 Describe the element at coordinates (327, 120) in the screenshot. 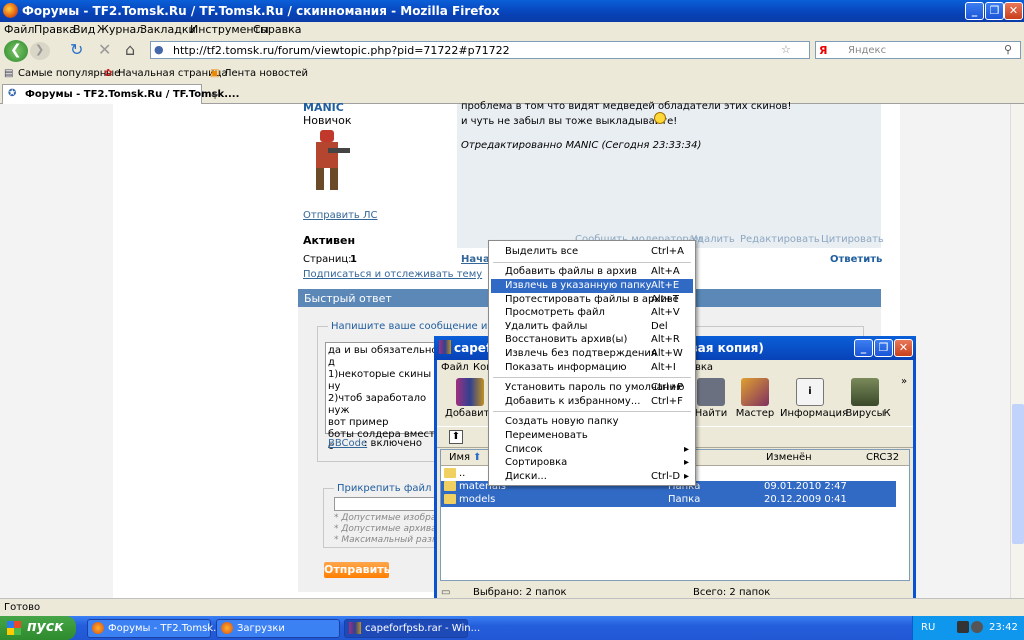

I see `author-rank: Новичок` at that location.